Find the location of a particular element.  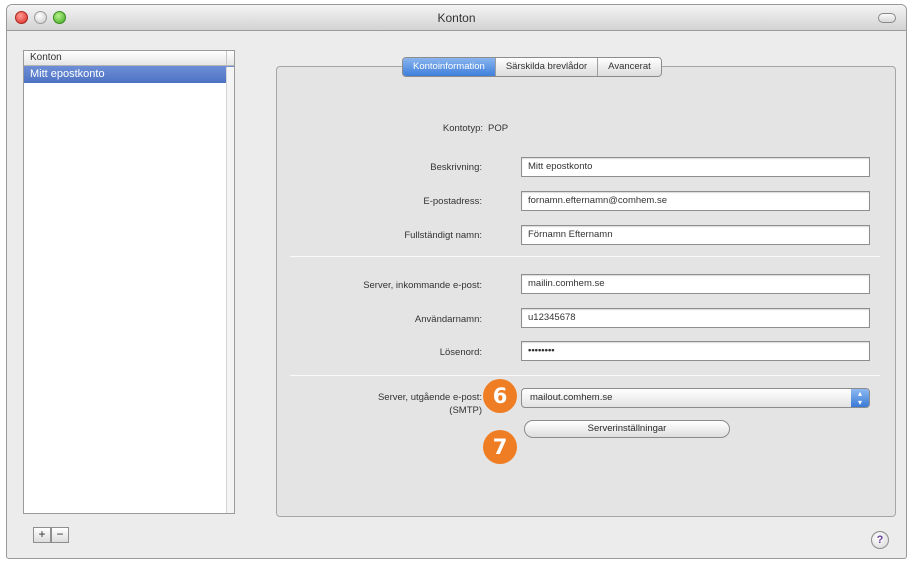

username-field: u12345678 is located at coordinates (695, 318).